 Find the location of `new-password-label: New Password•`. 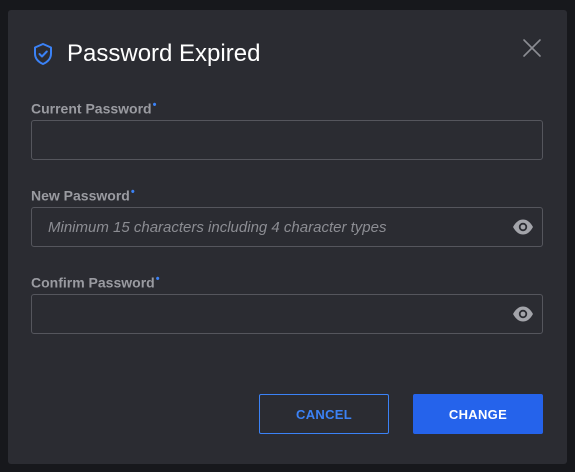

new-password-label: New Password• is located at coordinates (83, 194).